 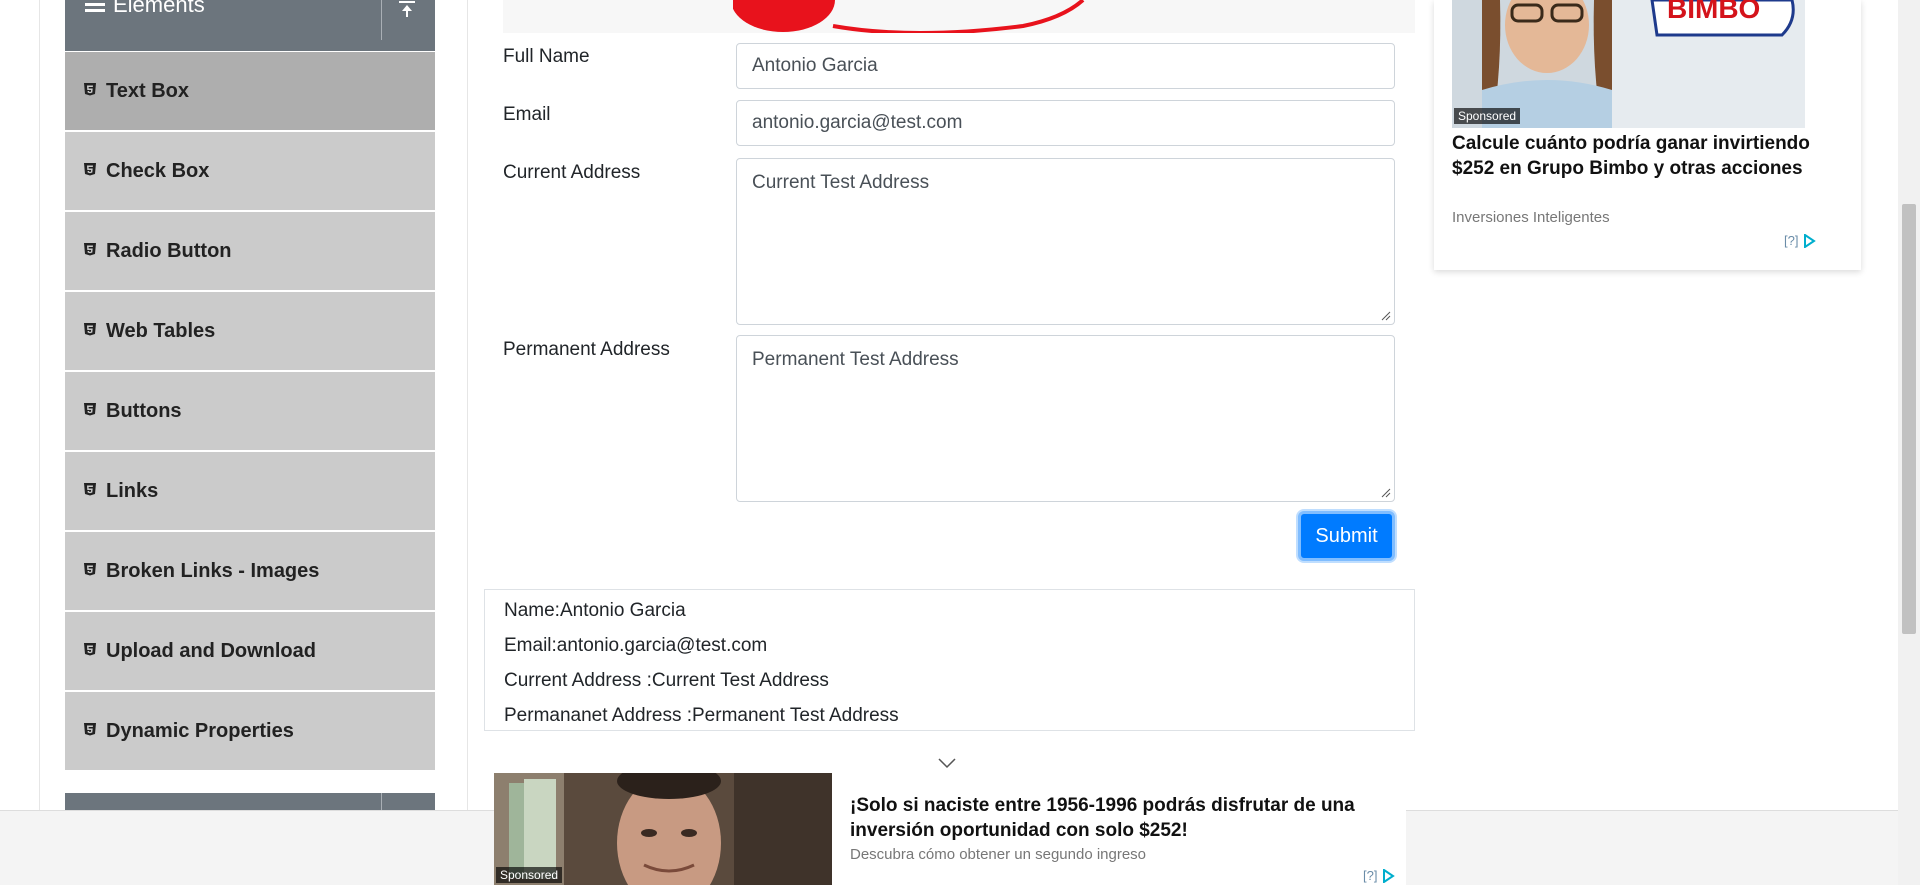 What do you see at coordinates (169, 250) in the screenshot?
I see `sidebar-item-label: Radio Button` at bounding box center [169, 250].